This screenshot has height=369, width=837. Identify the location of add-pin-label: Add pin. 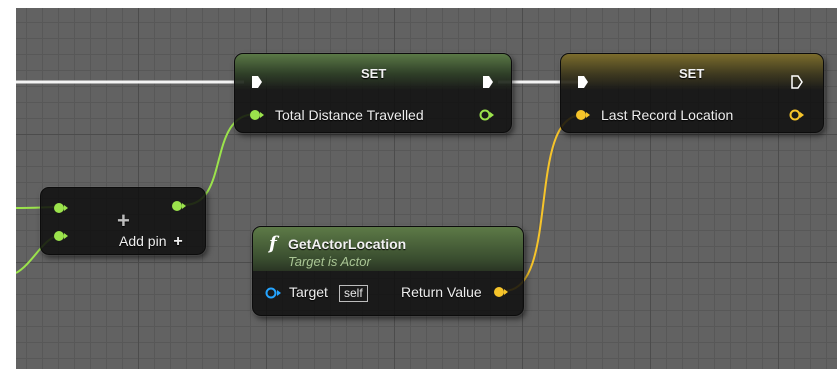
(143, 241).